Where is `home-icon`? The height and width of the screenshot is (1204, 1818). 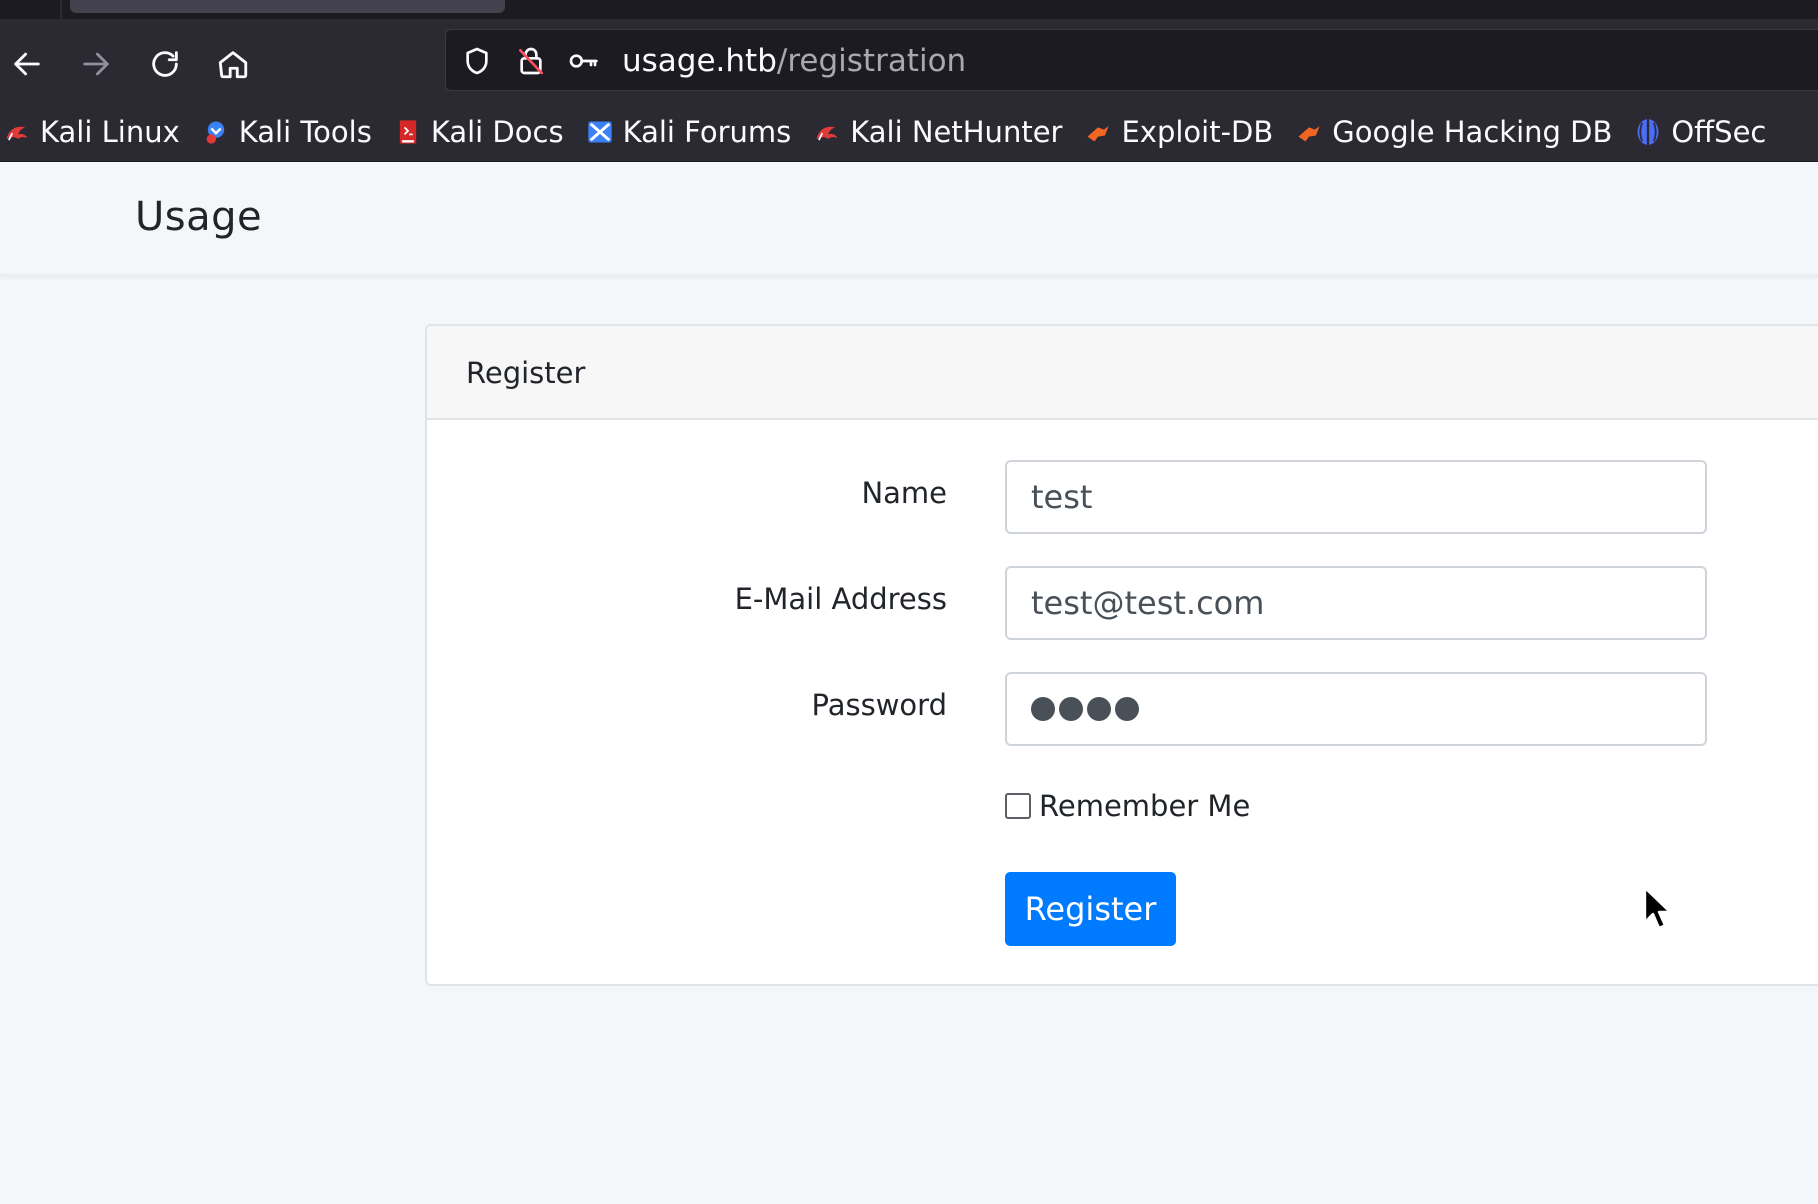 home-icon is located at coordinates (233, 65).